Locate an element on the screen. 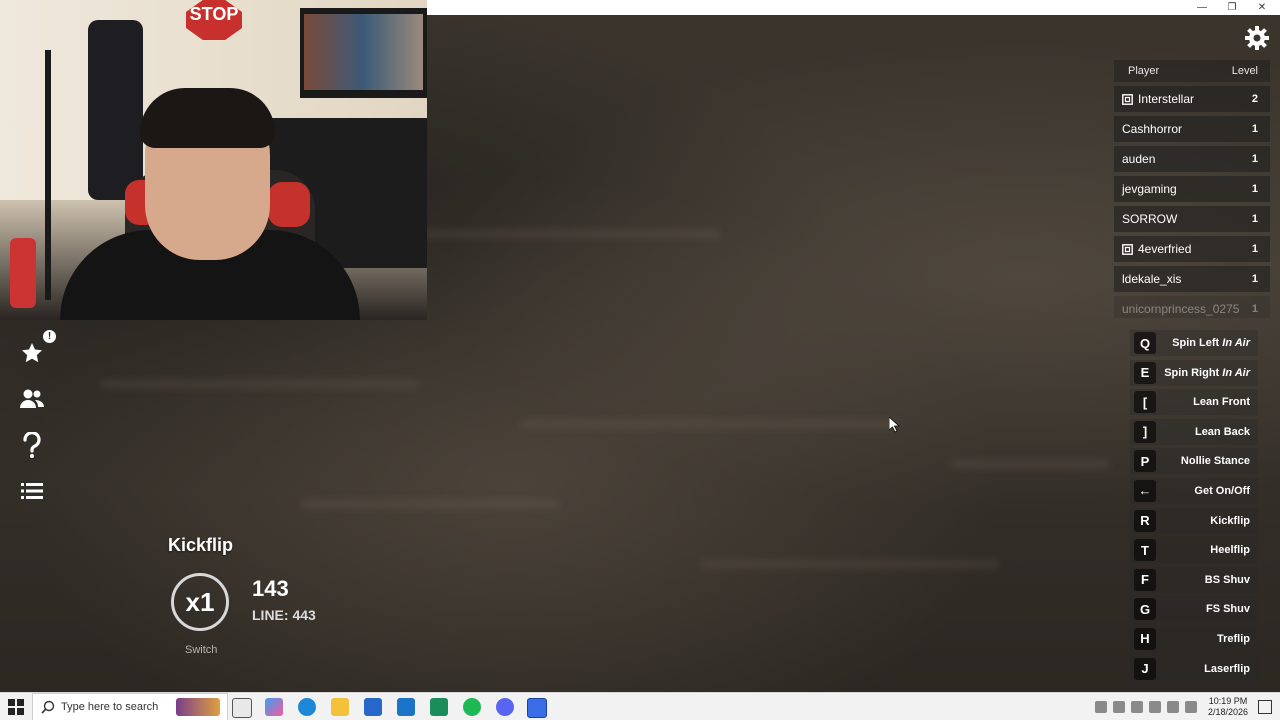 The width and height of the screenshot is (1280, 720). clock-time: 10:19 PM is located at coordinates (1228, 701).